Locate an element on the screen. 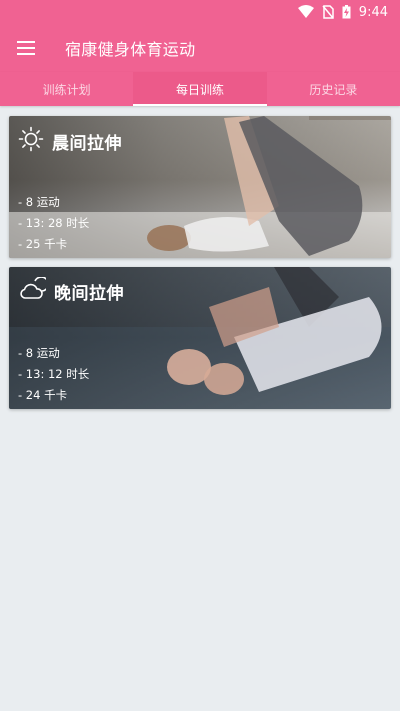  tab-daily-training: 每日训练 is located at coordinates (200, 89).